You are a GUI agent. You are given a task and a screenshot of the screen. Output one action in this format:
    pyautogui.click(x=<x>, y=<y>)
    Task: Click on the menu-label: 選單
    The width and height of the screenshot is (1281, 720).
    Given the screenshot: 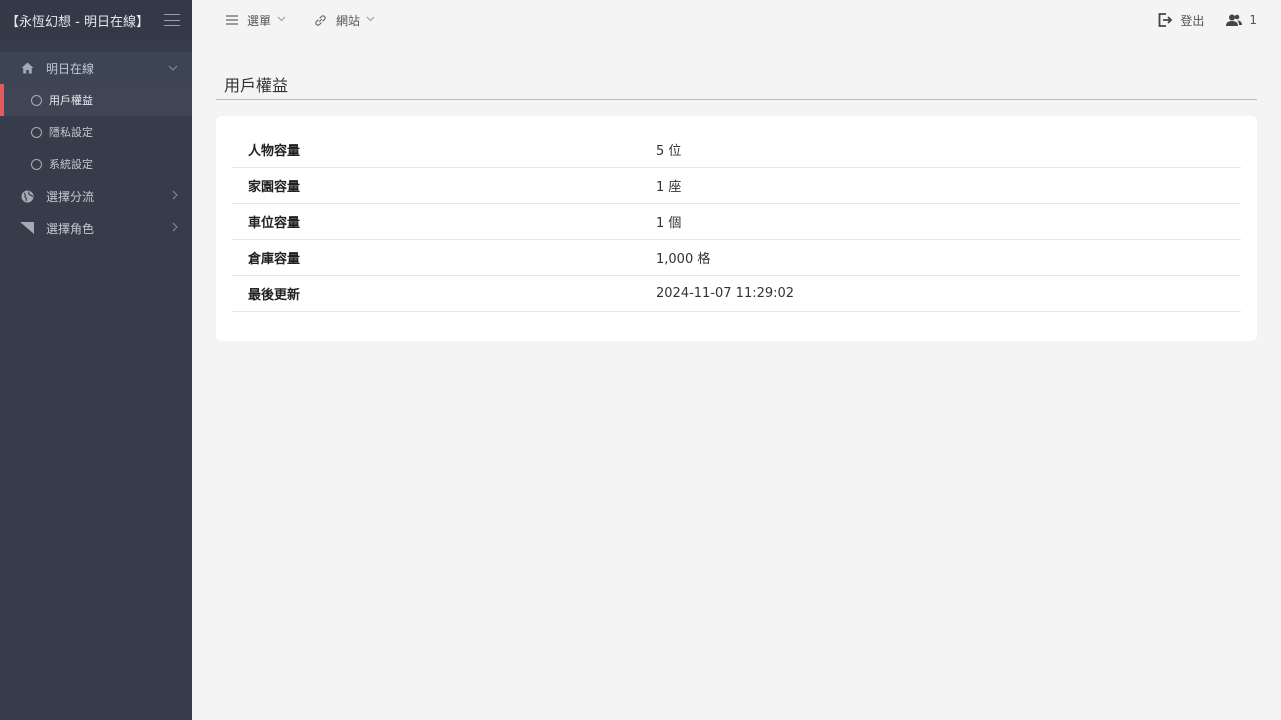 What is the action you would take?
    pyautogui.click(x=259, y=20)
    